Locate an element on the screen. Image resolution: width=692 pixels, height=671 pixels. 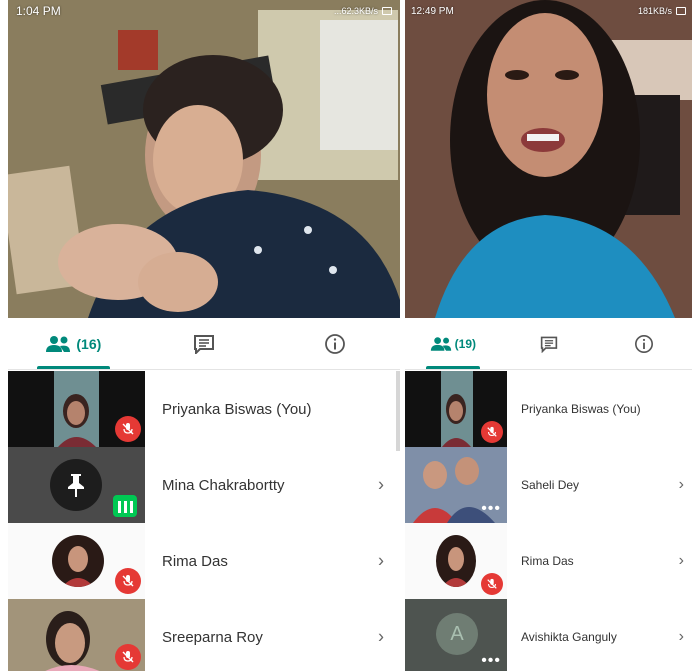
participants-count: (16) is located at coordinates (89, 343).